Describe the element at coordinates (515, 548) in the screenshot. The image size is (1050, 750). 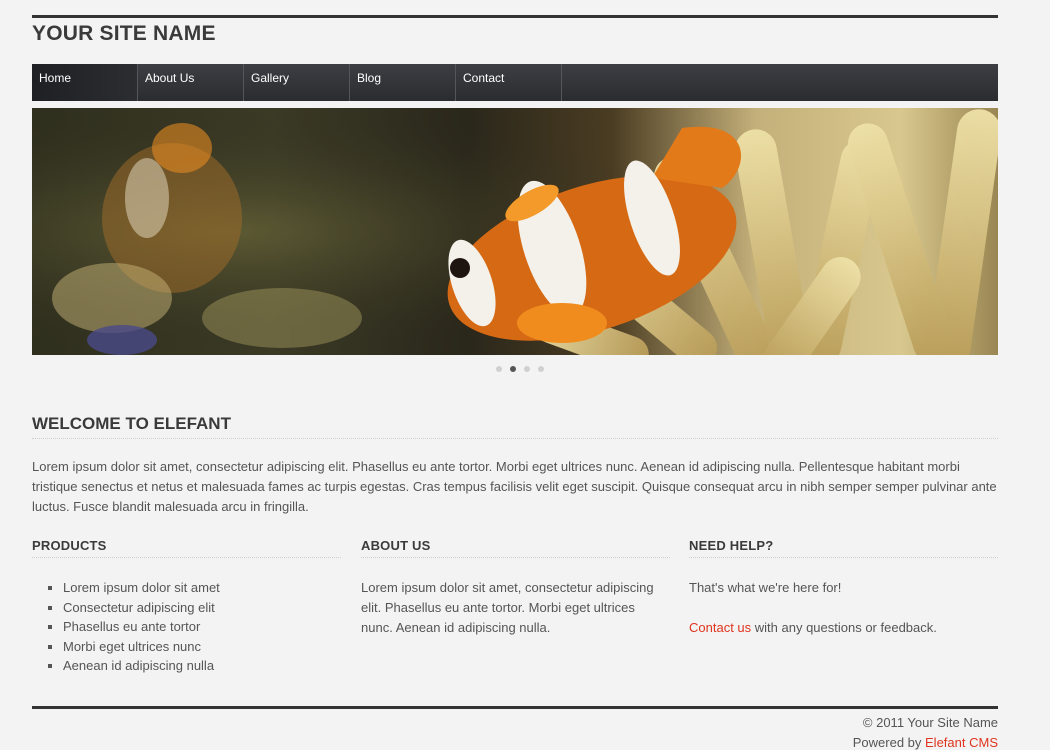
I see `about-heading: ABOUT US` at that location.